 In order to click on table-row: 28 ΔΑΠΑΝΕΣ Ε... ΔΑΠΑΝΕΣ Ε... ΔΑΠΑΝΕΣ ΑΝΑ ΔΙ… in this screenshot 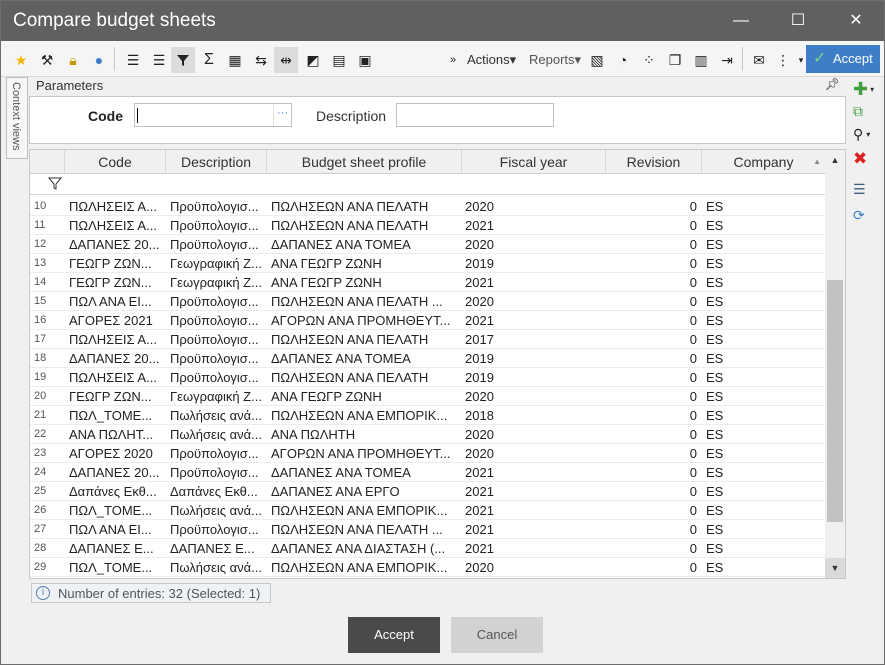, I will do `click(427, 548)`.